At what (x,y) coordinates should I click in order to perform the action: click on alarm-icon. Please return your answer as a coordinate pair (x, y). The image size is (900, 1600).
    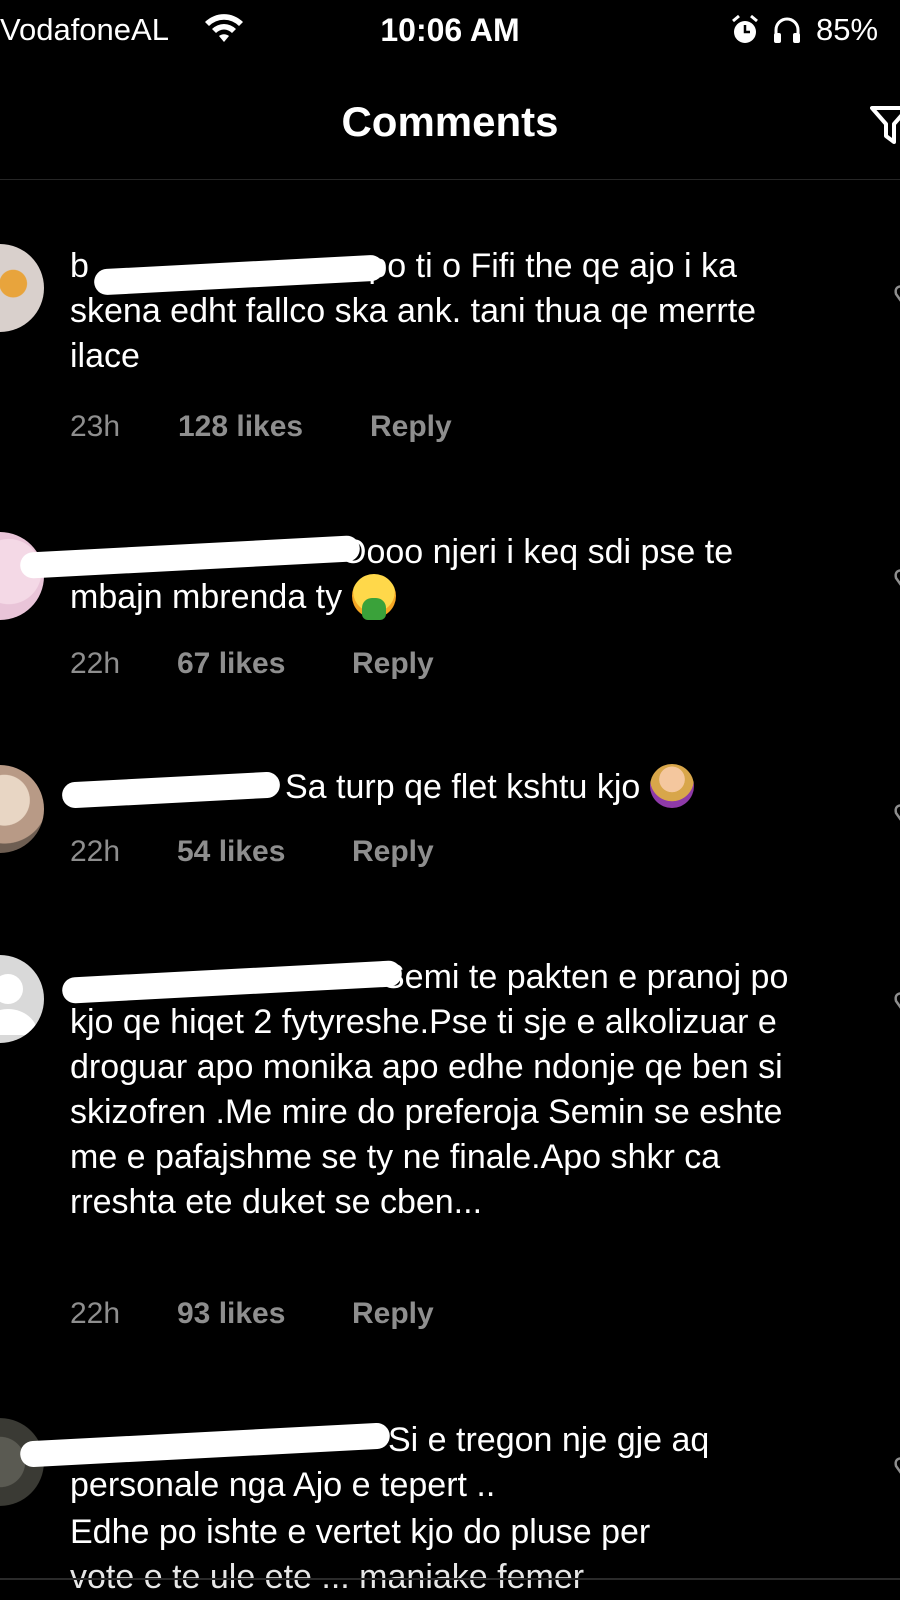
    Looking at the image, I should click on (745, 28).